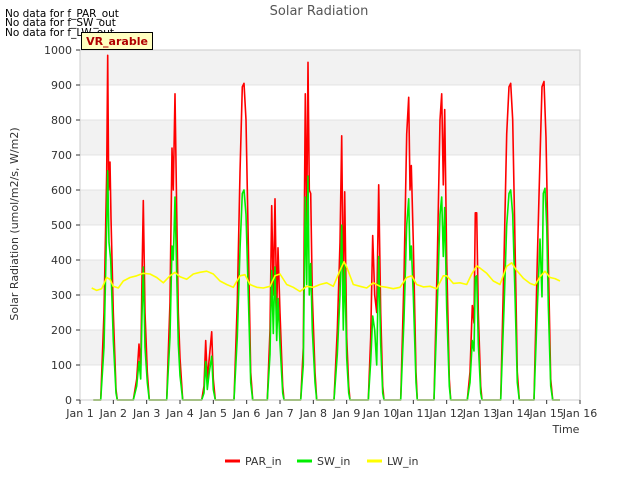  Describe the element at coordinates (445, 413) in the screenshot. I see `x-tick-label: Jan 12` at that location.